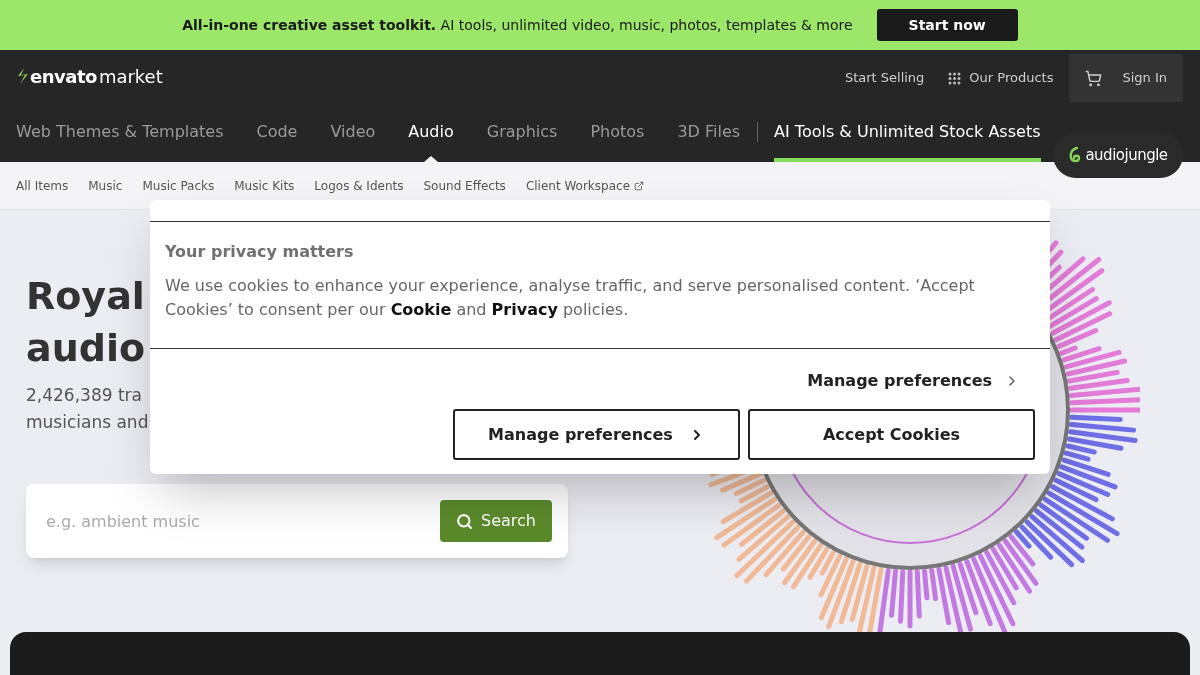 The image size is (1200, 675). Describe the element at coordinates (913, 381) in the screenshot. I see `manage-preferences-link: Manage preferences` at that location.